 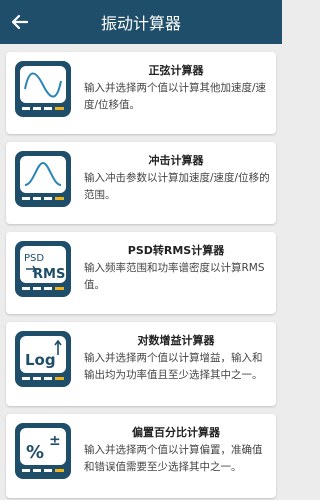 I want to click on psd-label: PSD, so click(x=34, y=258).